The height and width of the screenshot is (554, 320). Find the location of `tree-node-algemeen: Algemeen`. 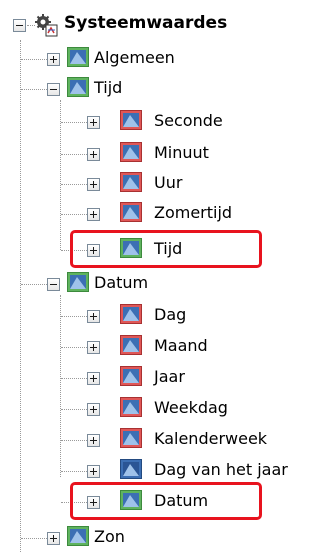

tree-node-algemeen: Algemeen is located at coordinates (160, 60).